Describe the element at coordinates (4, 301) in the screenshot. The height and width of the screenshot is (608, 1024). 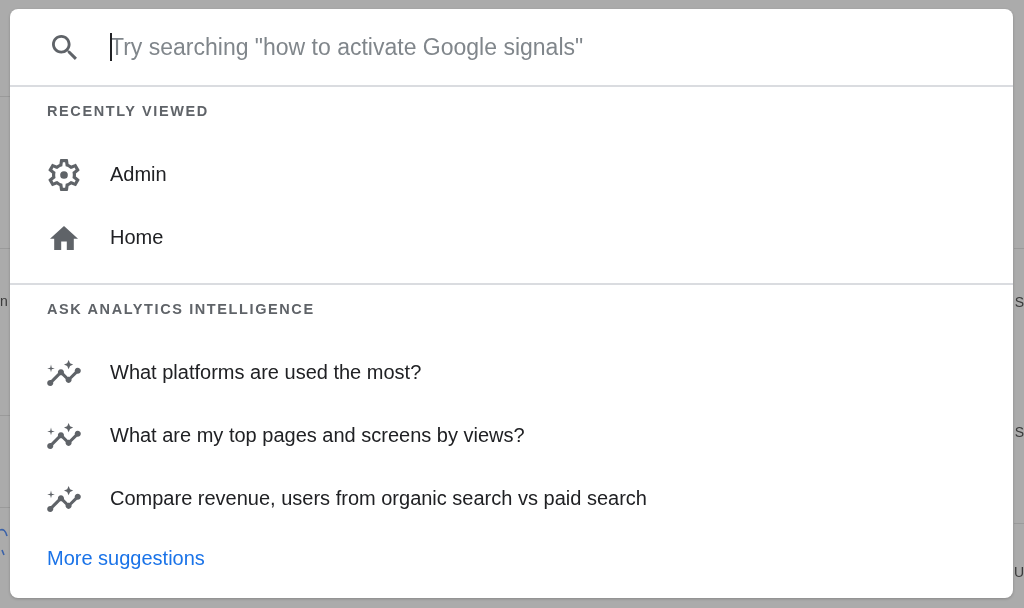
I see `background-text: n` at that location.